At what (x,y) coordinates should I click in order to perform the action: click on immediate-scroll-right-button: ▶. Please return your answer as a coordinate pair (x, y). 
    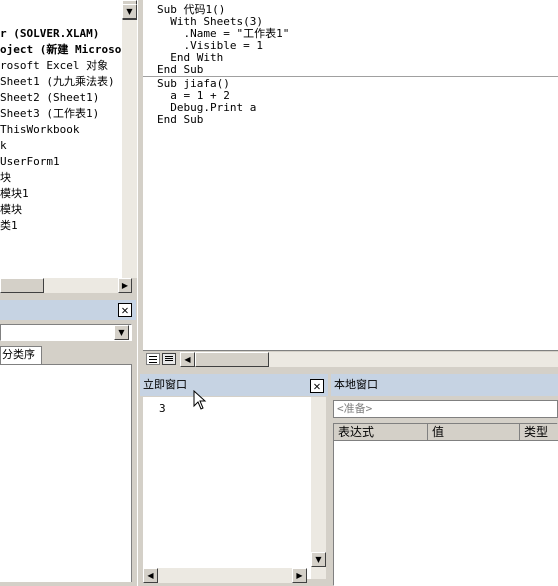
    Looking at the image, I should click on (299, 575).